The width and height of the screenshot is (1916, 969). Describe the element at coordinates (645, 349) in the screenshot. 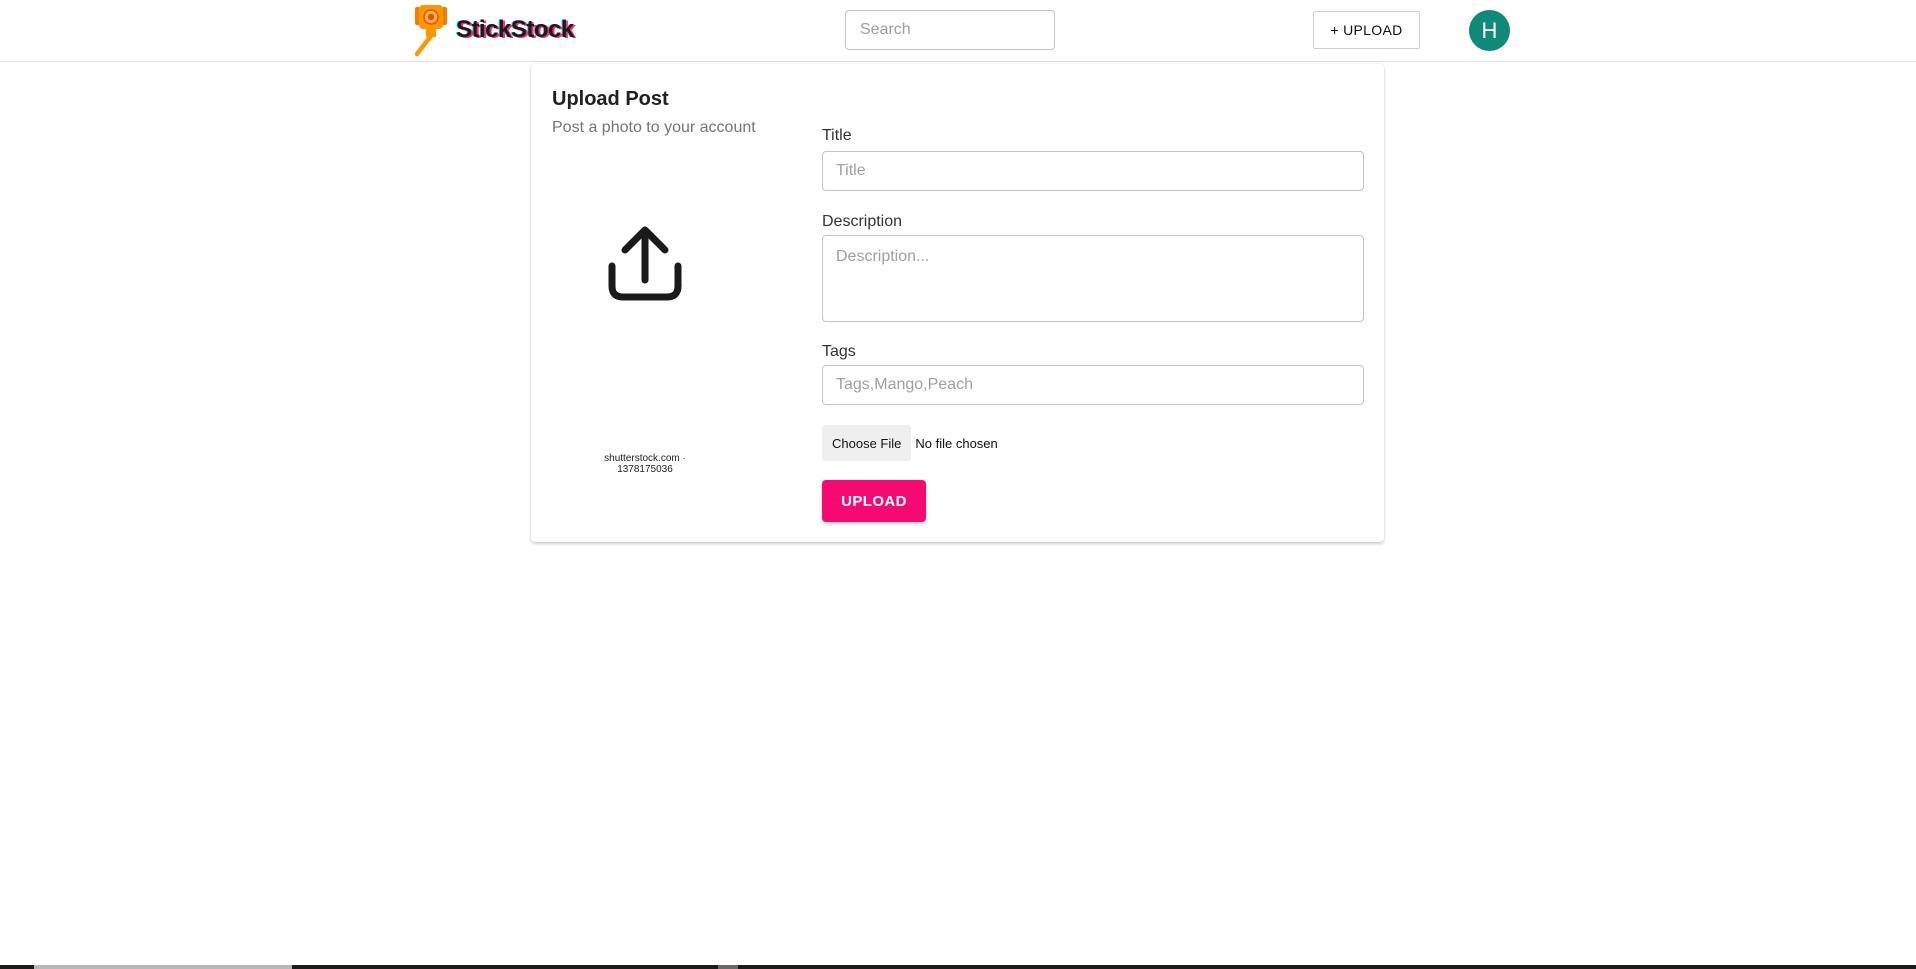

I see `image-preview: shutterstock.com · 1378175036` at that location.